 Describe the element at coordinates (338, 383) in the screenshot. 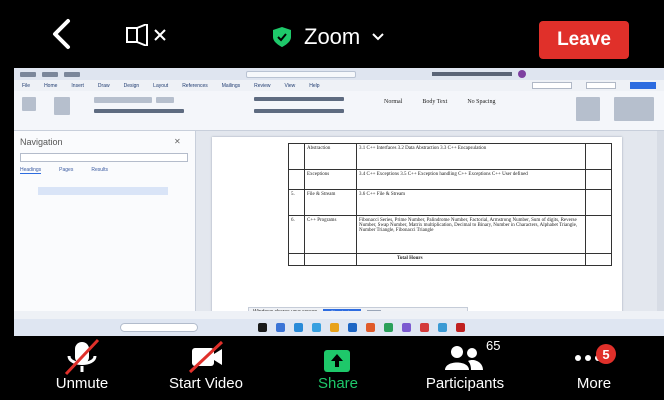

I see `share-label: Share` at that location.